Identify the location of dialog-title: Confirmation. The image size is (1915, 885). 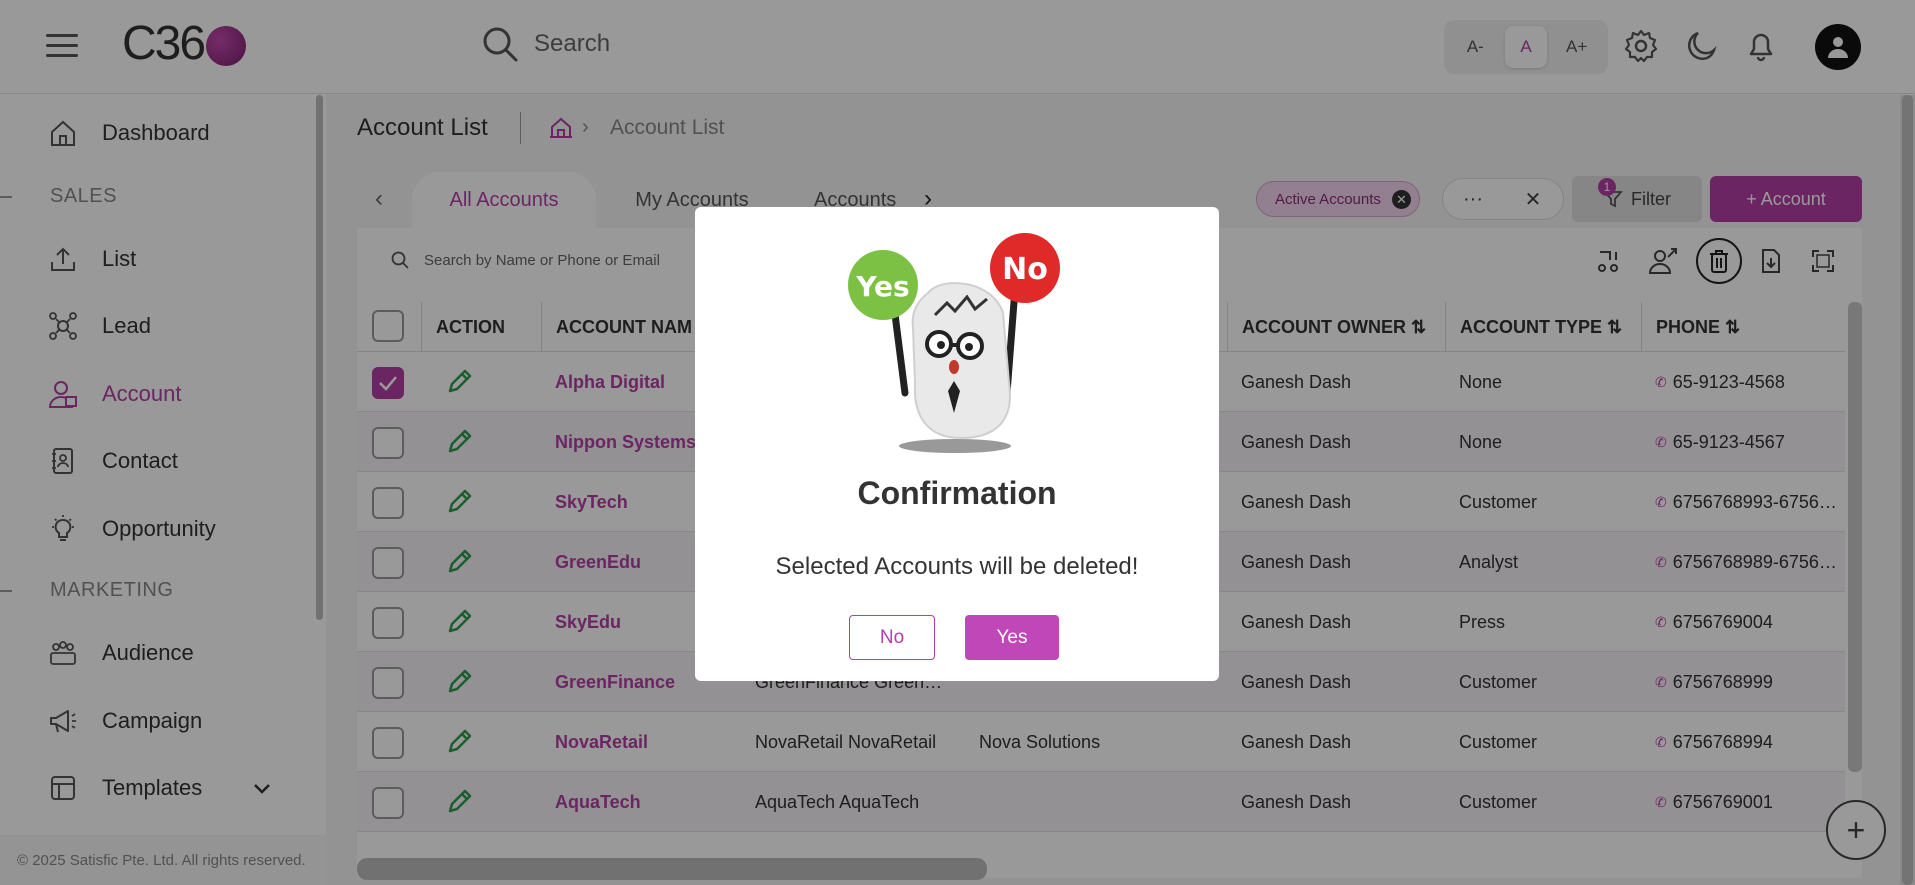
(957, 493).